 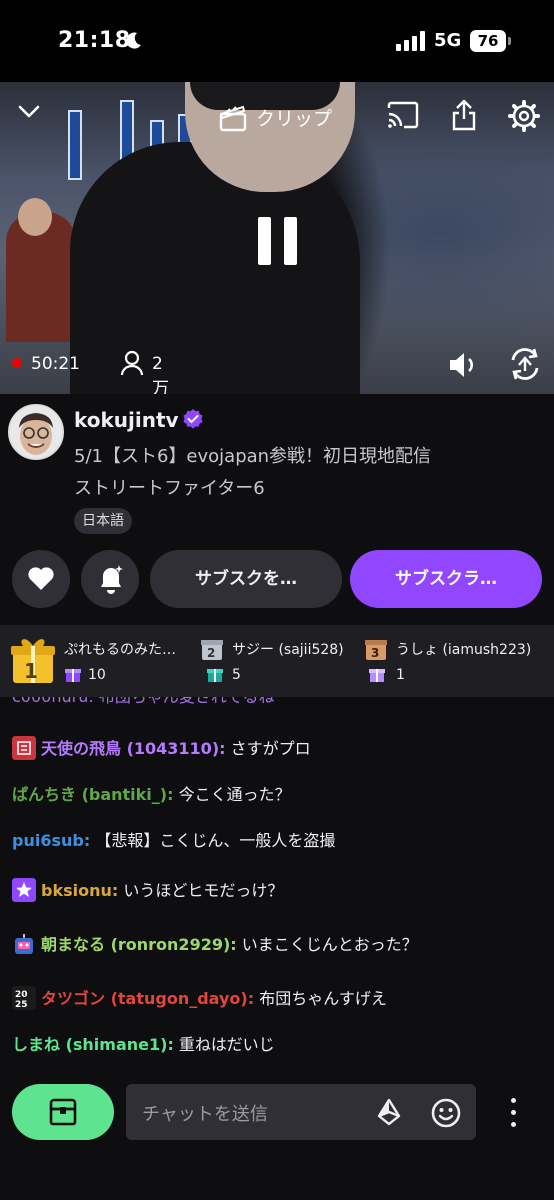 I want to click on chat-message: bksionu: いうほどヒモだっけ？, so click(x=147, y=889).